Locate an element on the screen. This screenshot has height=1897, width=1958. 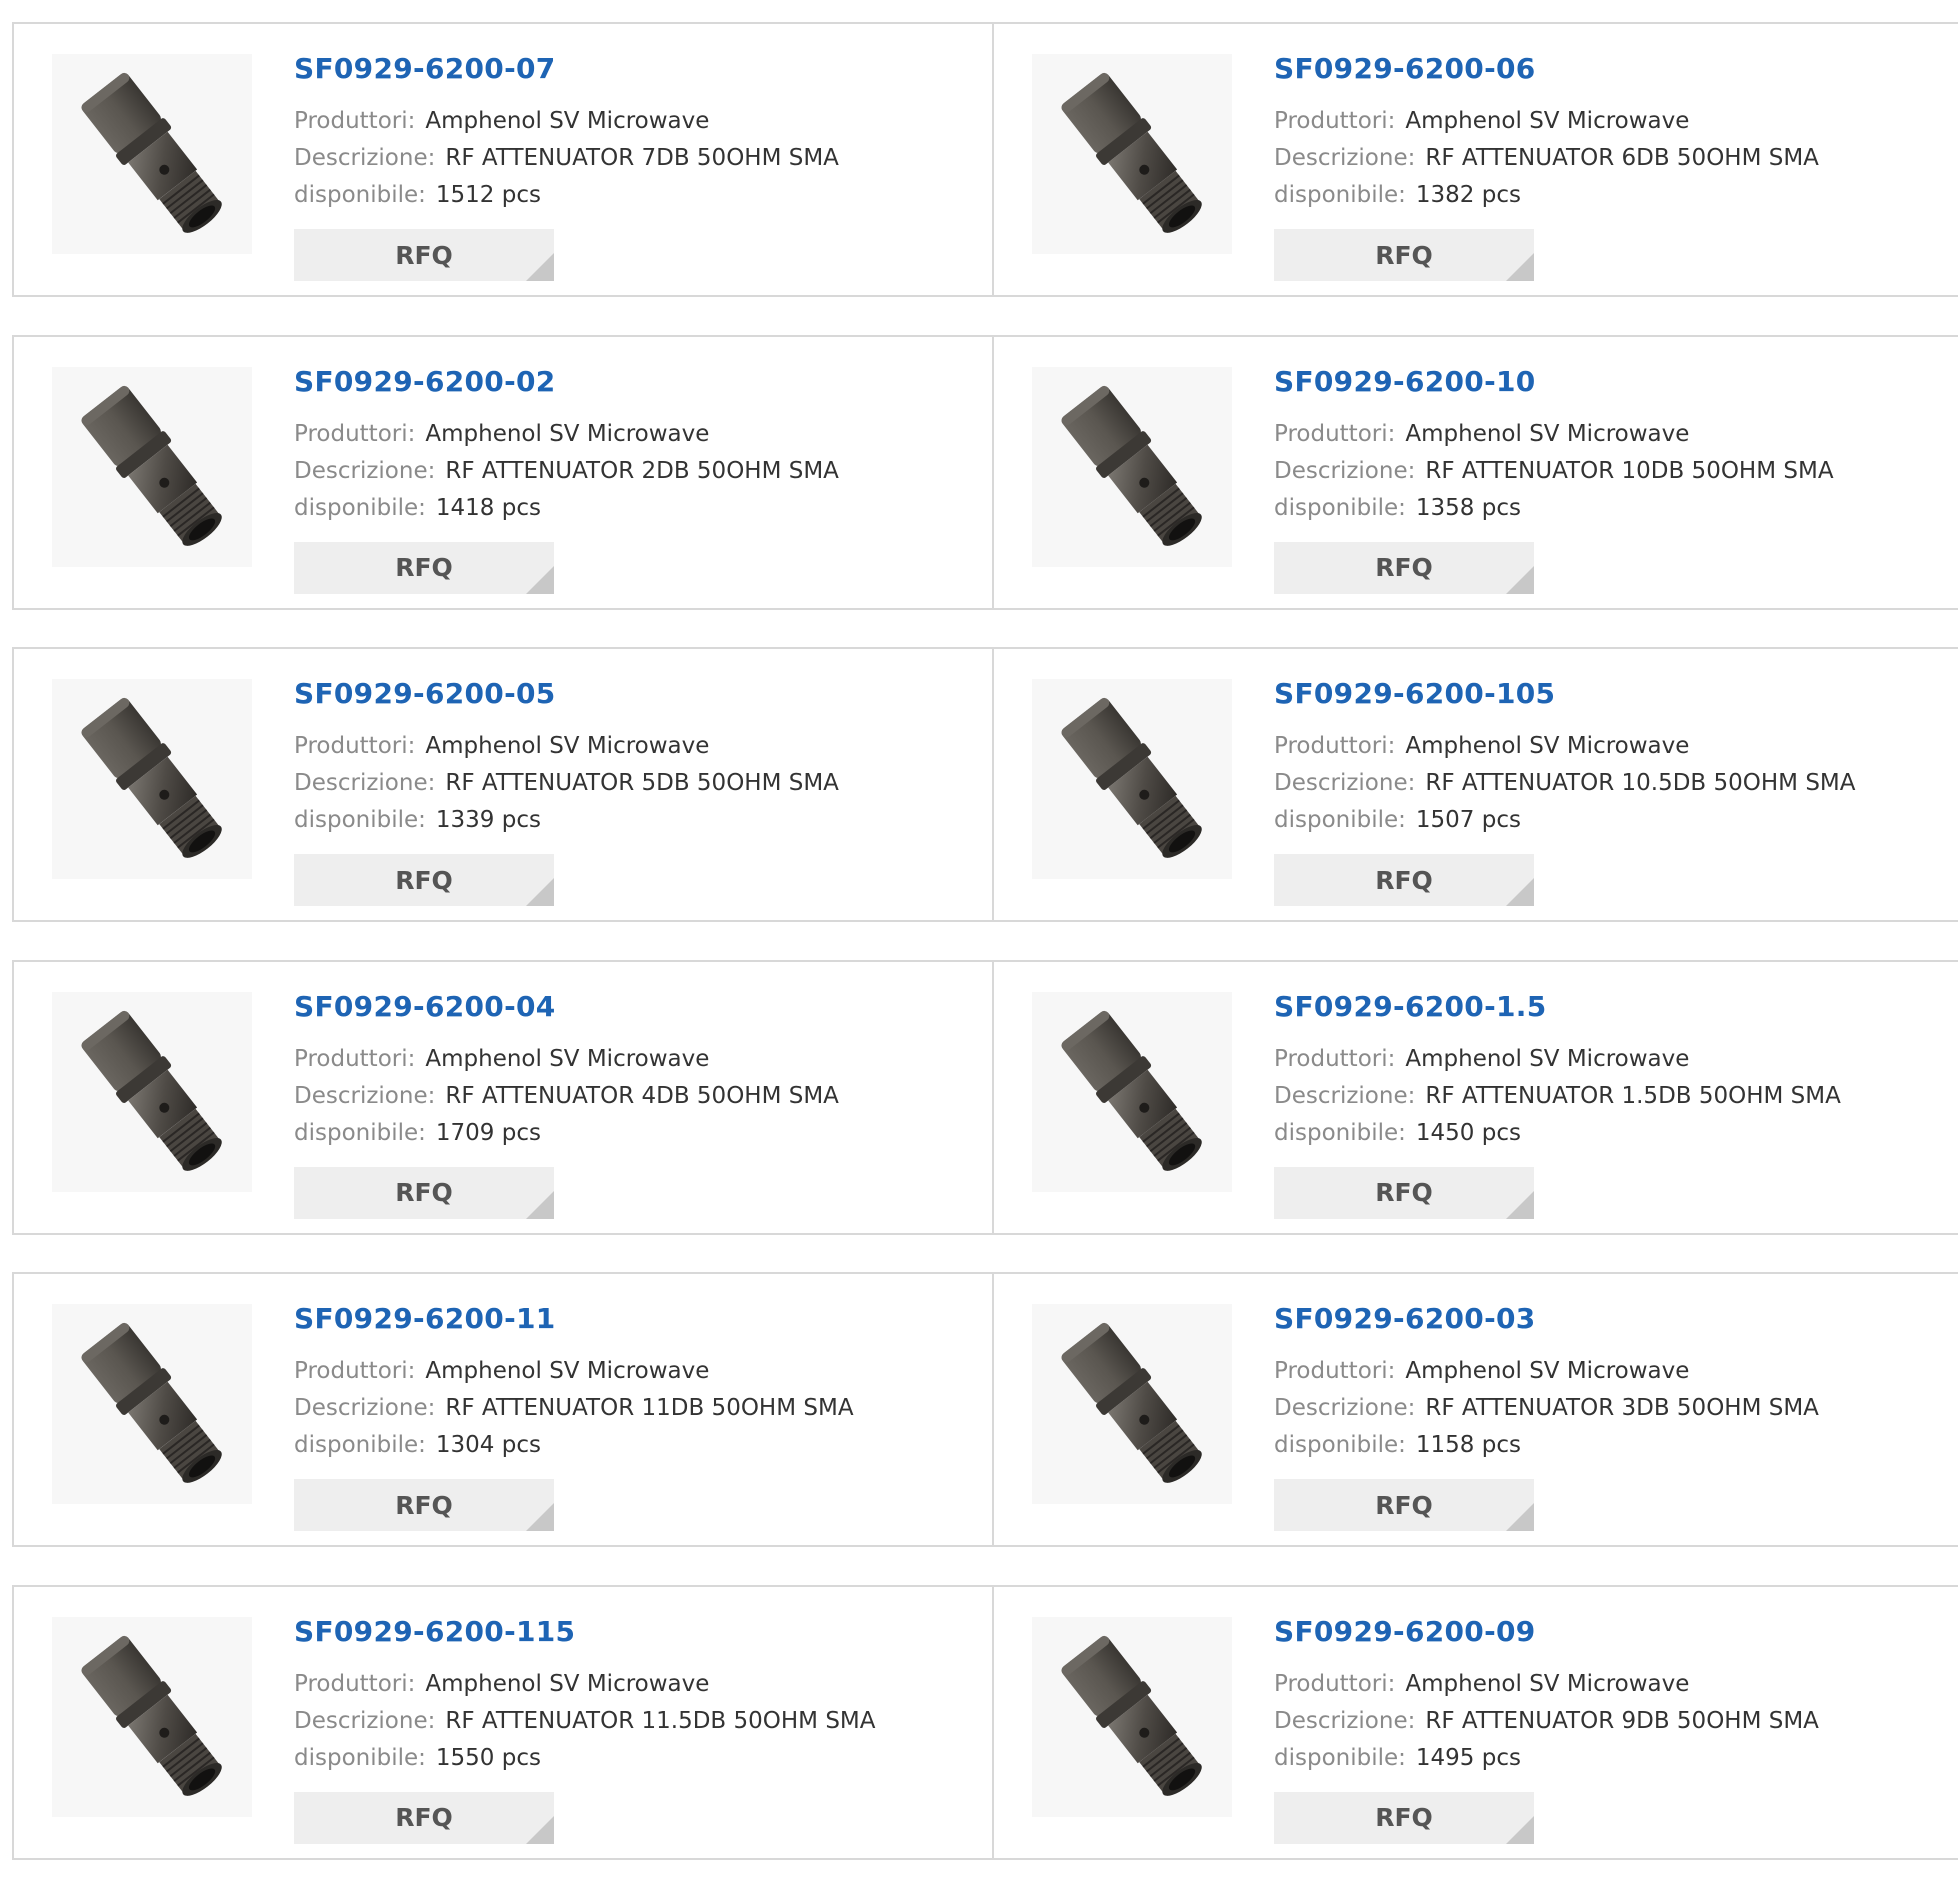
available-value: 1339 pcs is located at coordinates (488, 820).